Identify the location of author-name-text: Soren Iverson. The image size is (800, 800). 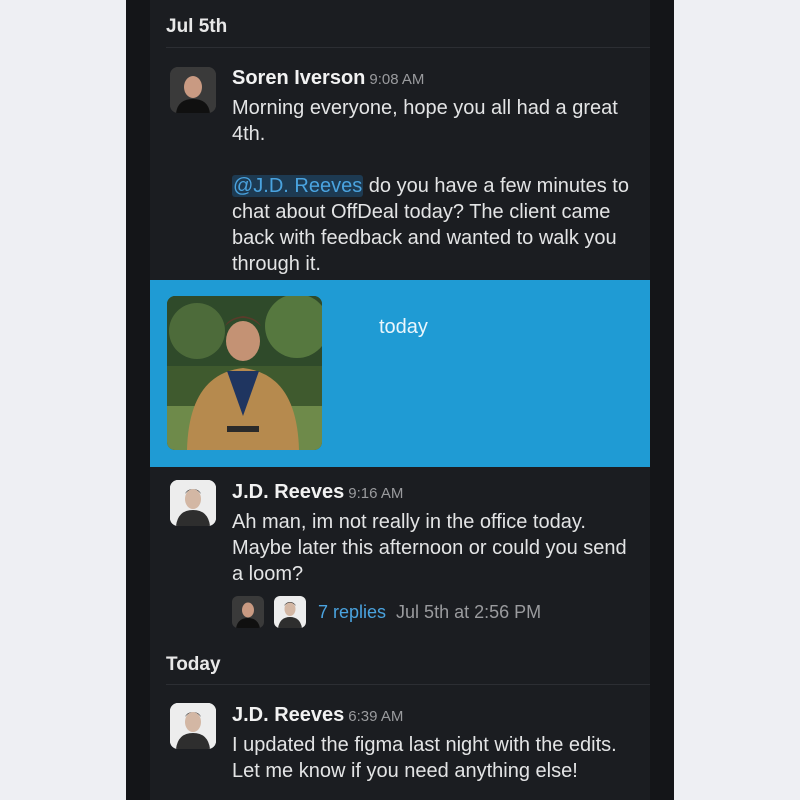
(299, 78).